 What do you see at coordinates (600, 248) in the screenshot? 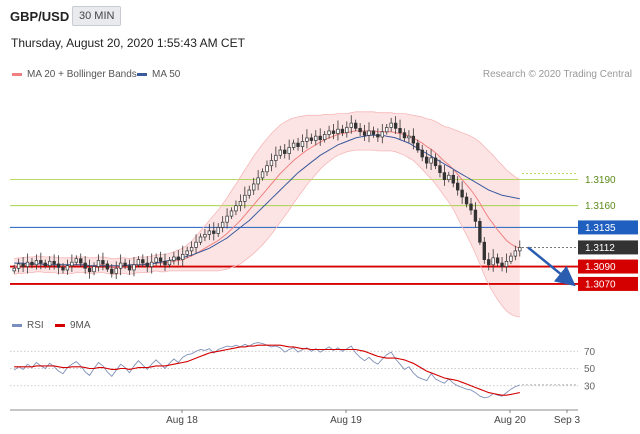
I see `level-label-1.3112: 1.3112` at bounding box center [600, 248].